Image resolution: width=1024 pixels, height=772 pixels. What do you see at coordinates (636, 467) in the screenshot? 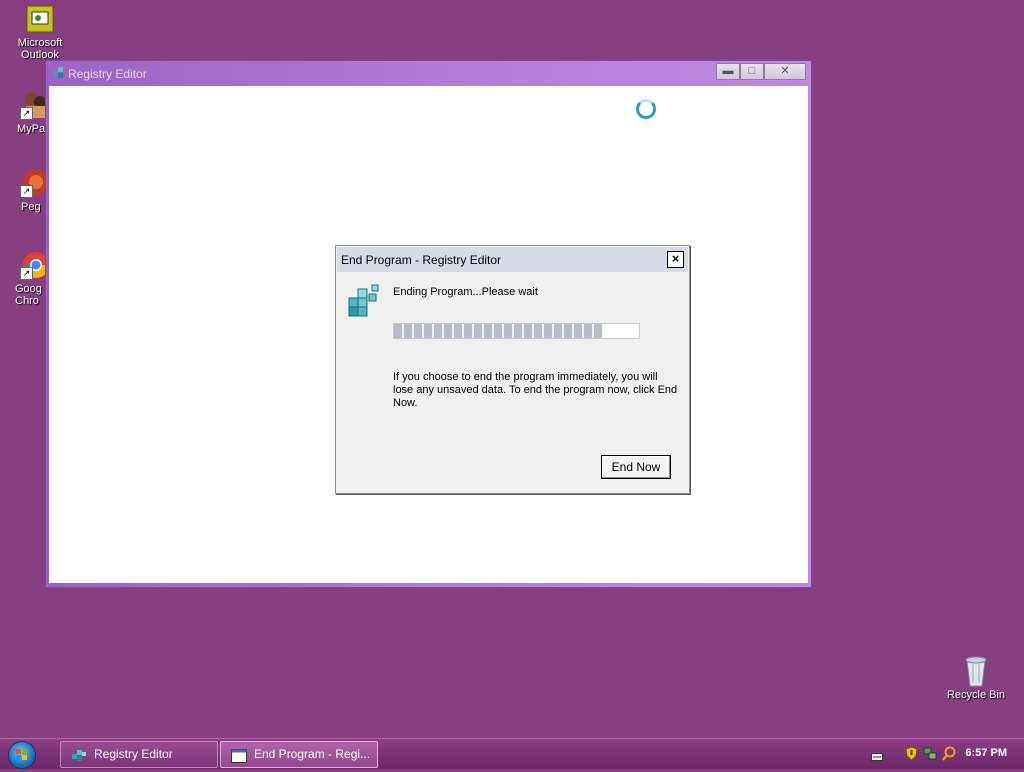
I see `end-now-button: End Now` at bounding box center [636, 467].